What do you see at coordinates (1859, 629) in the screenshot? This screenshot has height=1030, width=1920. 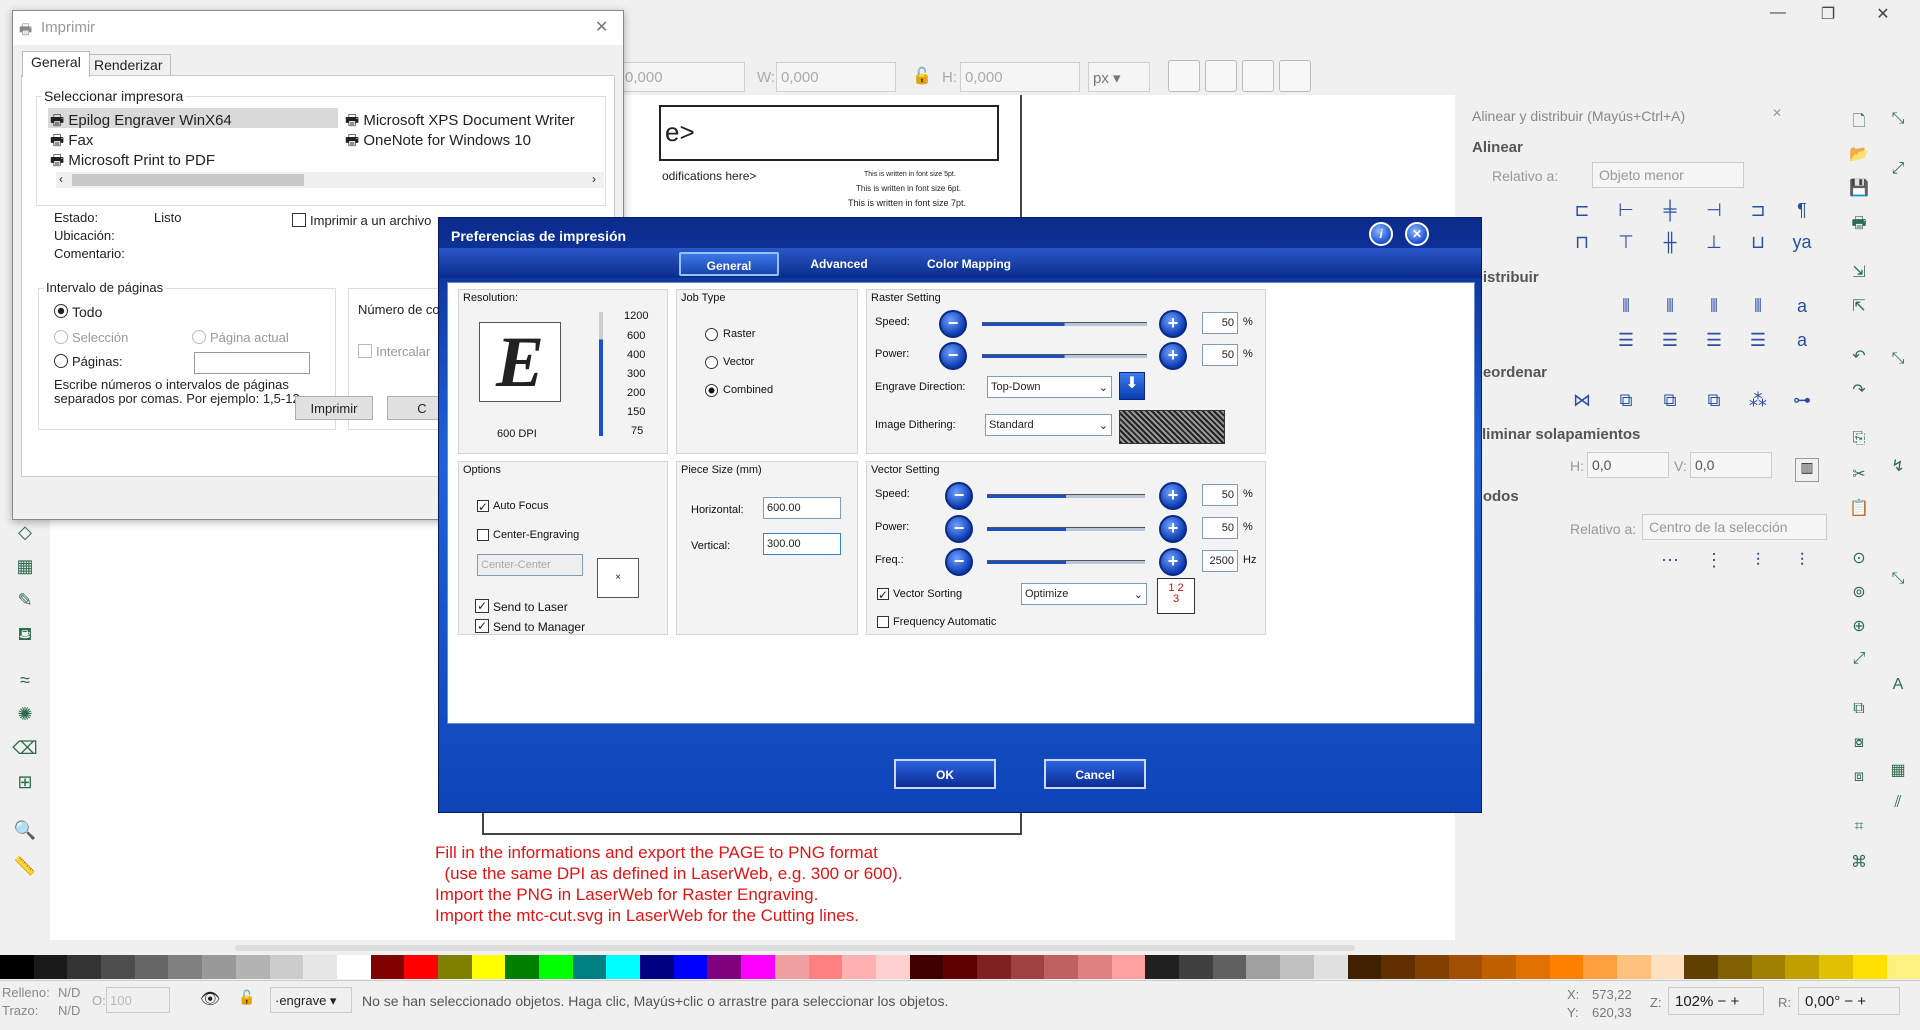 I see `zoom-page-icon: ⊕` at bounding box center [1859, 629].